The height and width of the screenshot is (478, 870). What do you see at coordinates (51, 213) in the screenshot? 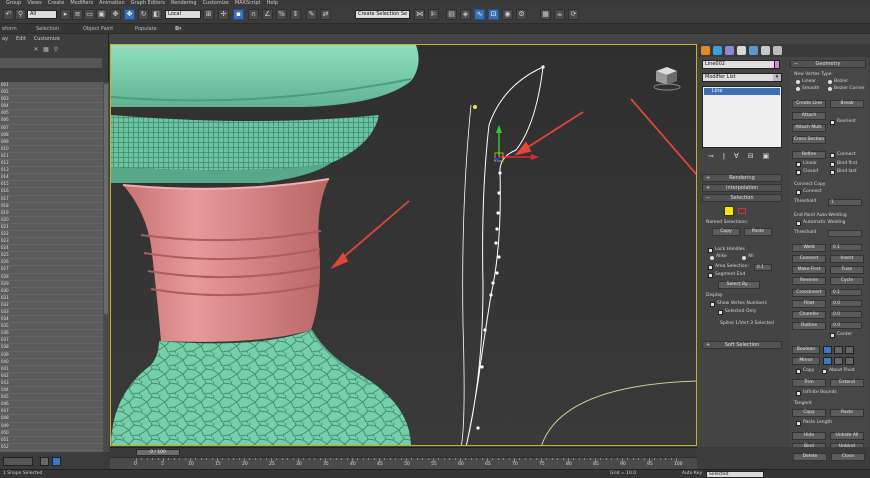
I see `list-item: 019` at bounding box center [51, 213].